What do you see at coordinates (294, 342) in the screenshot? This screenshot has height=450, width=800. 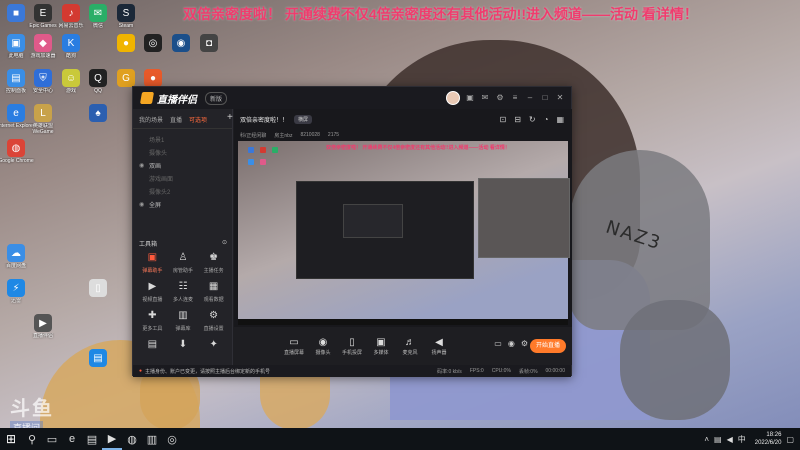 I see `source-icon: ▭` at bounding box center [294, 342].